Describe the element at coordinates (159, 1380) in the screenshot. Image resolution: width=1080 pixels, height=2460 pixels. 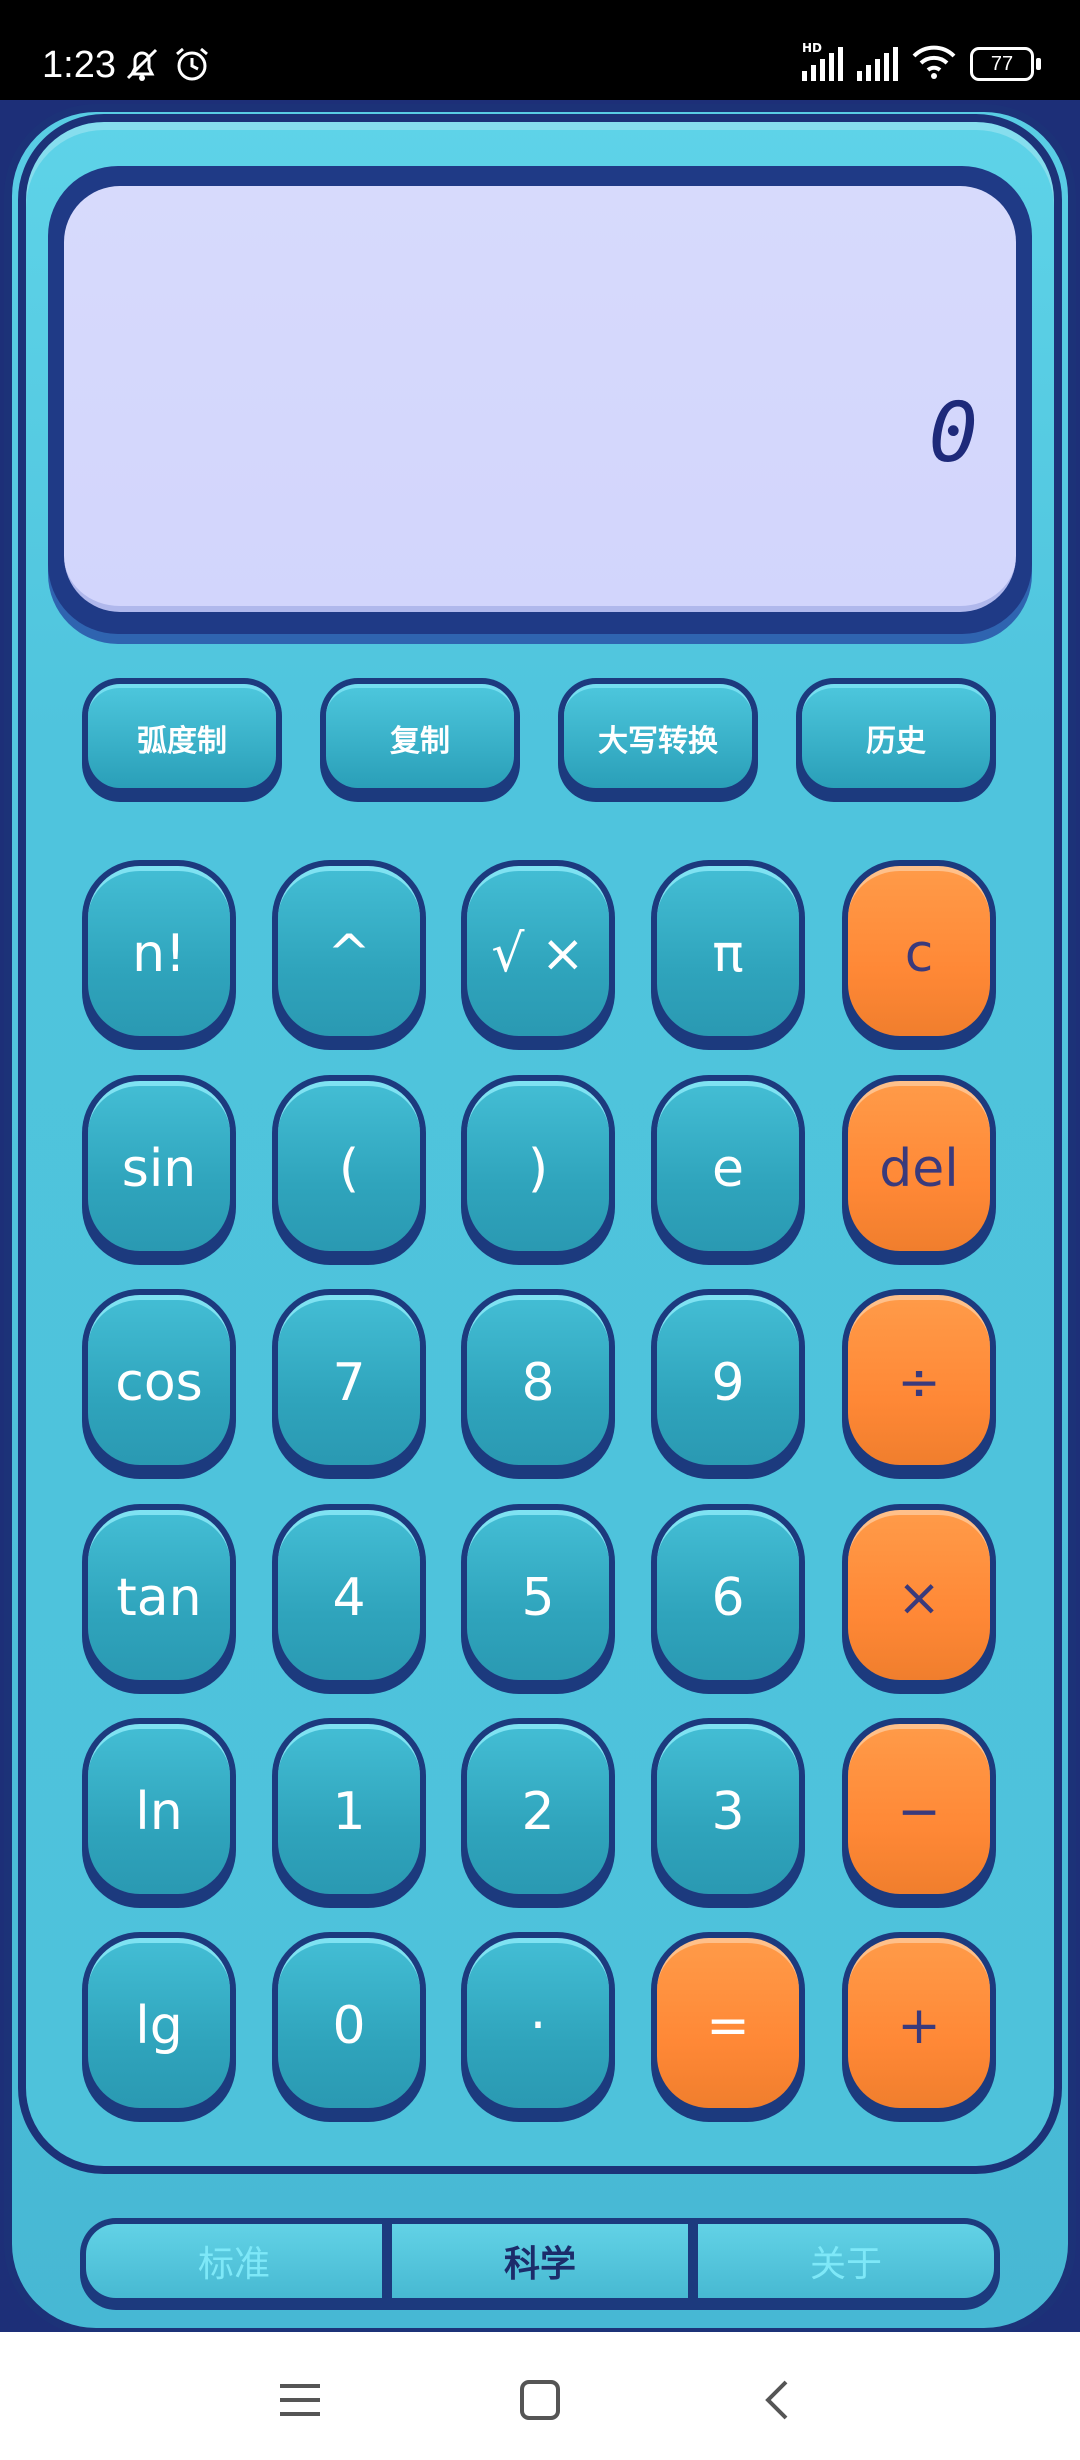
I see `cos-key-label: cos` at that location.